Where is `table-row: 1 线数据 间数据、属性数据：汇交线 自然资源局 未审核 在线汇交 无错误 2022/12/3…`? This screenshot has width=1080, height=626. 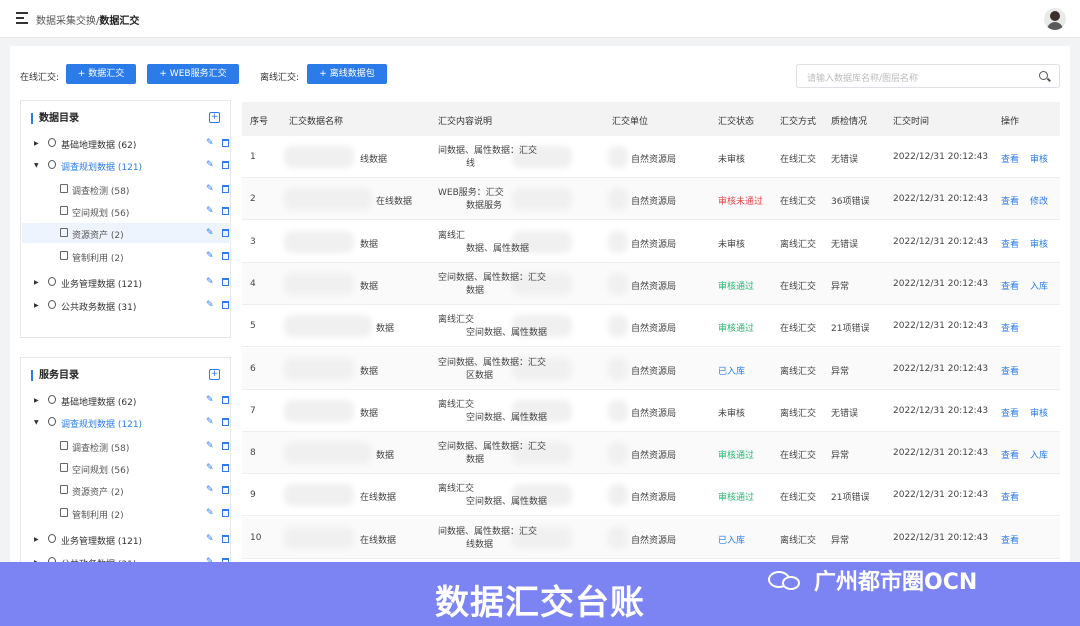 table-row: 1 线数据 间数据、属性数据：汇交线 自然资源局 未审核 在线汇交 无错误 2022/12/3… is located at coordinates (651, 157).